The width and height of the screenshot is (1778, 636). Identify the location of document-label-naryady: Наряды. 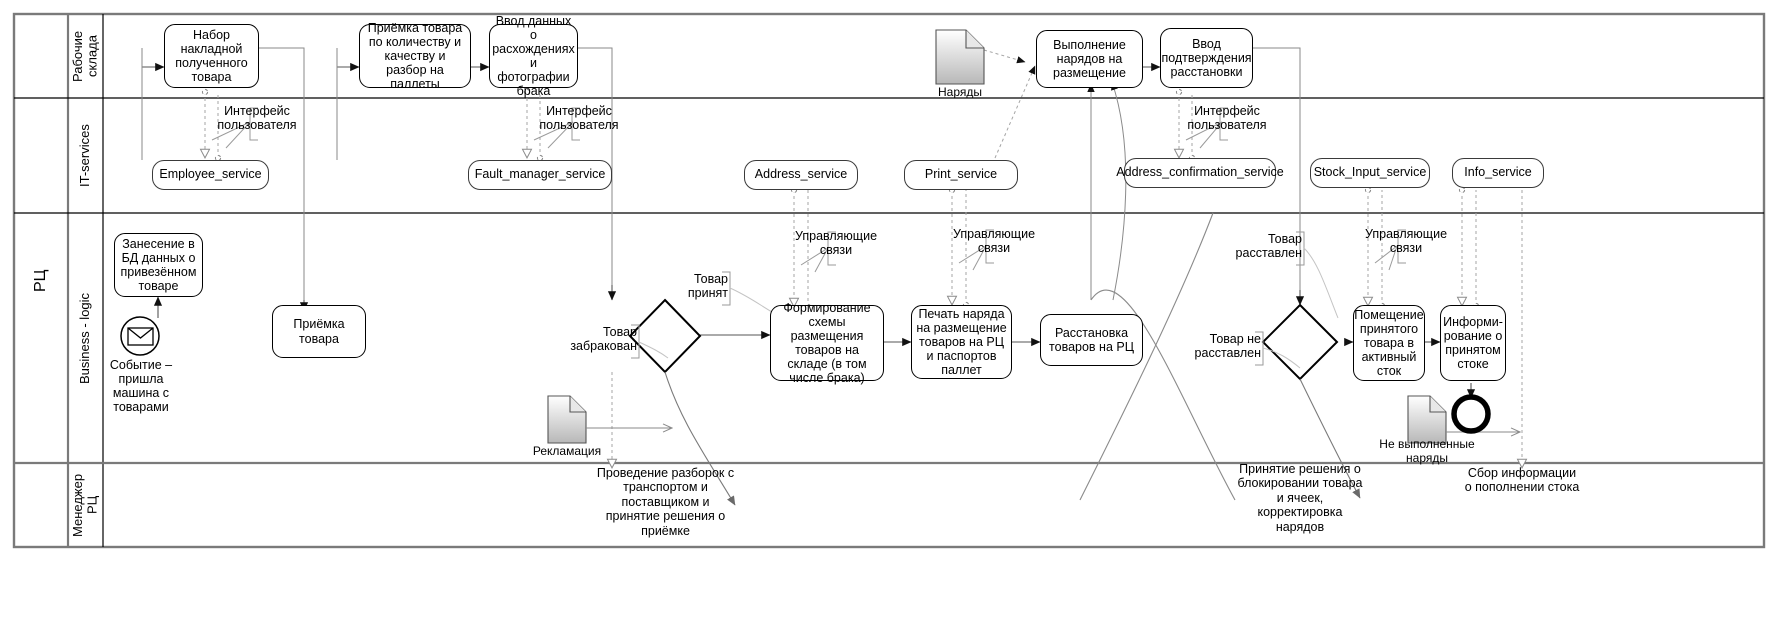
(959, 92).